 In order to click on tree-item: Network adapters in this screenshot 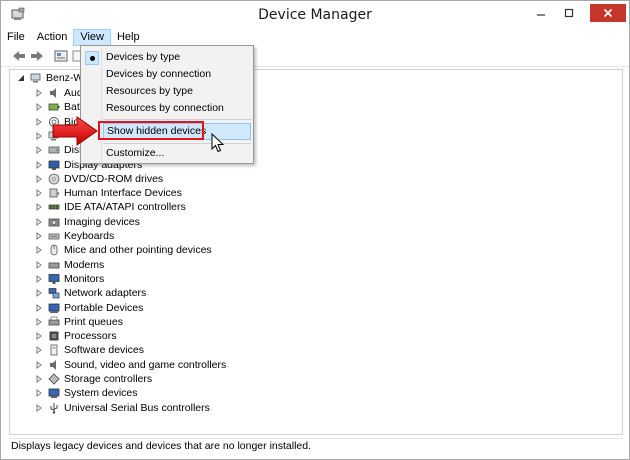, I will do `click(90, 293)`.